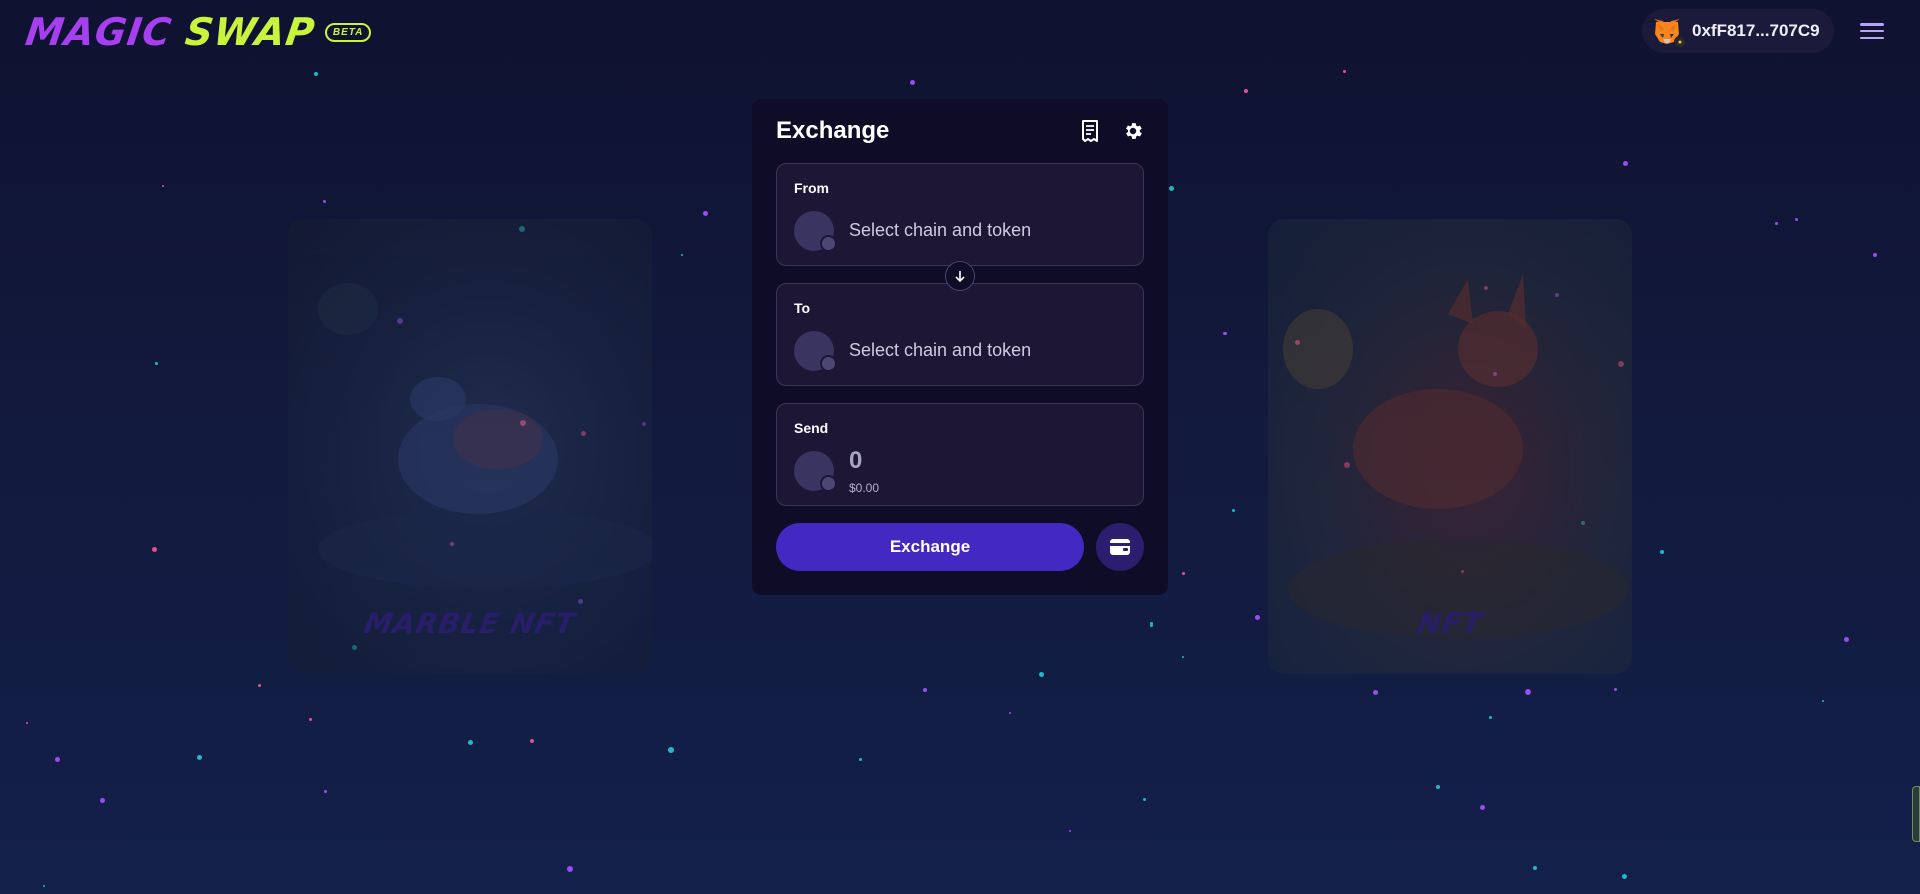  What do you see at coordinates (1120, 547) in the screenshot?
I see `wallet-icon` at bounding box center [1120, 547].